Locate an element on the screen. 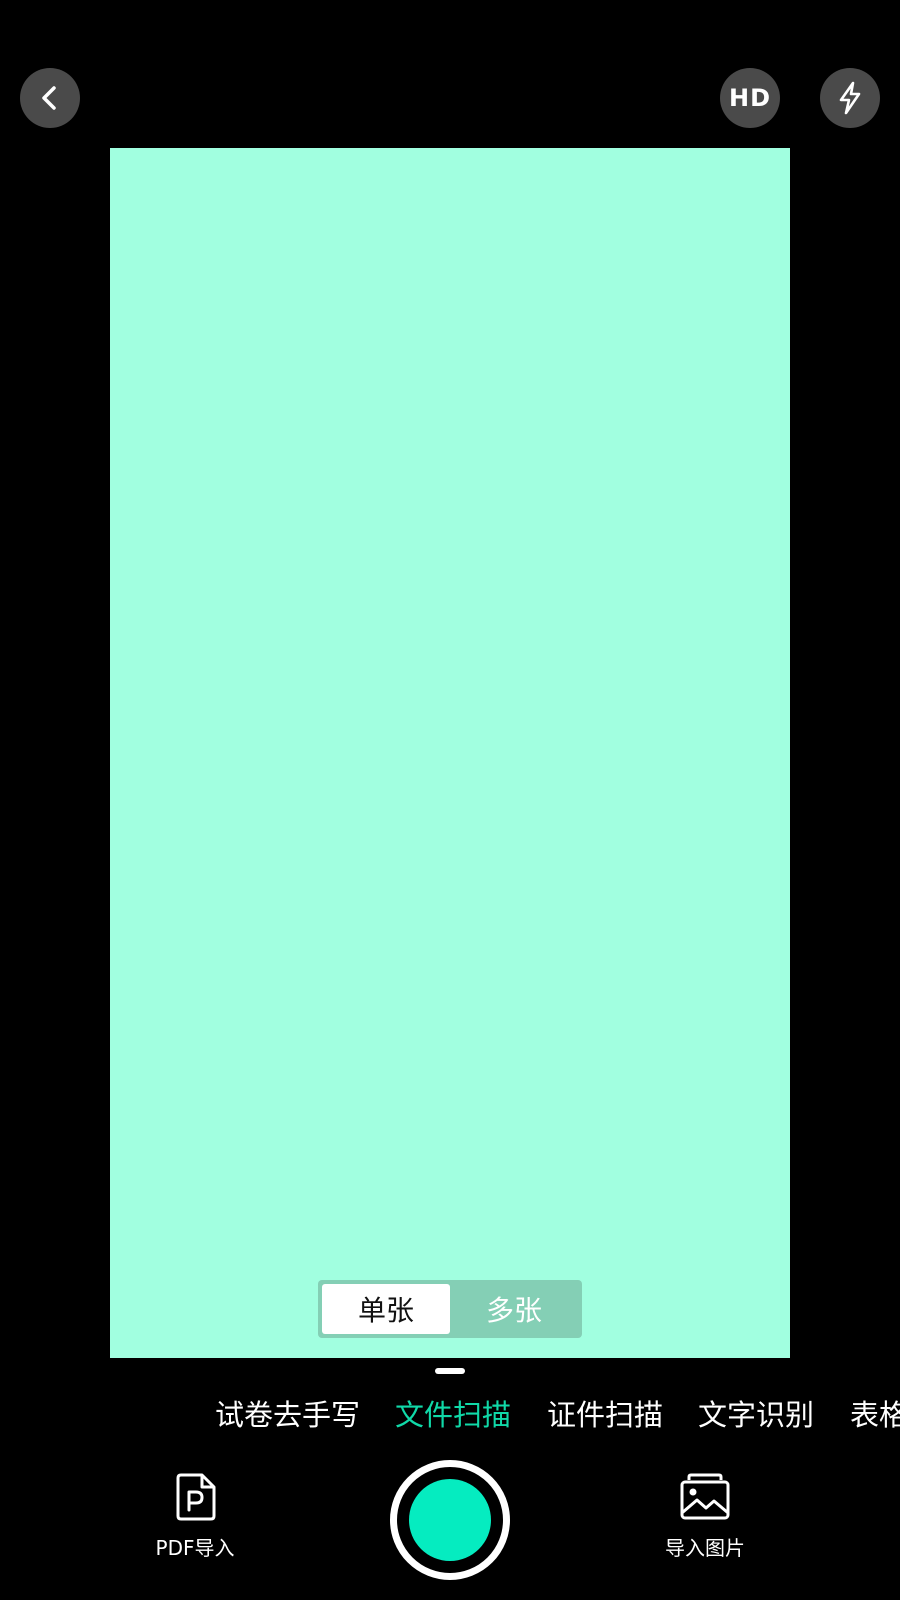 The height and width of the screenshot is (1600, 900). capture-mode-toggle: 单张 多张 is located at coordinates (450, 1309).